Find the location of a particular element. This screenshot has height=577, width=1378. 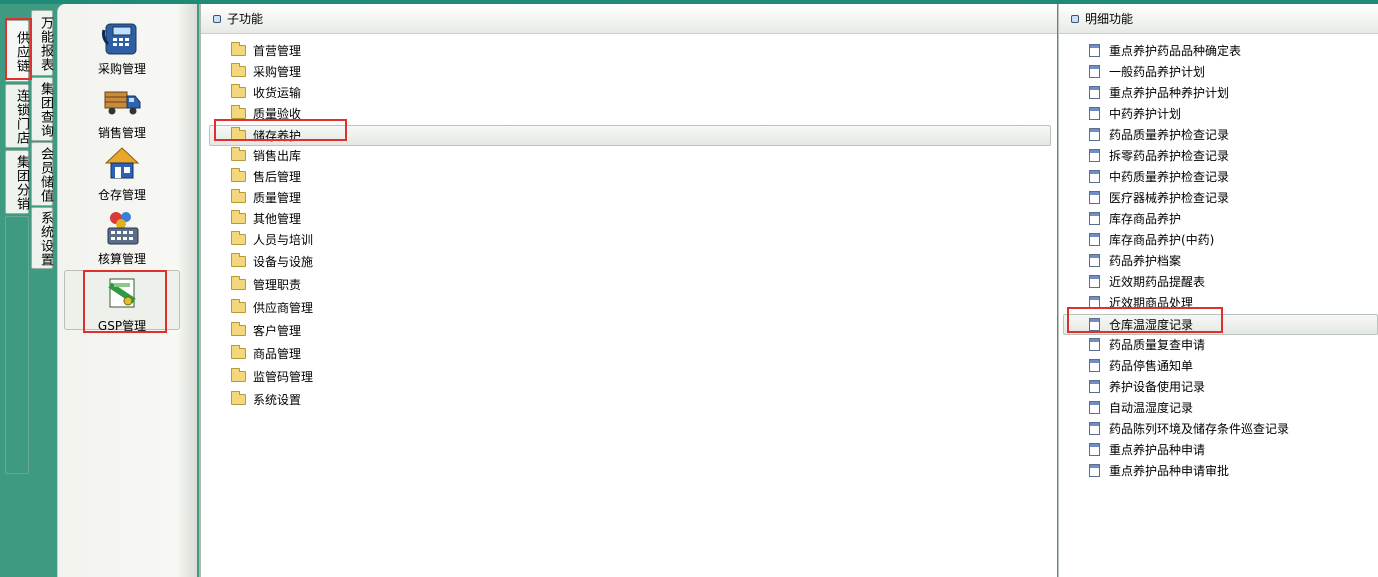

detail-function-item: 库存商品养护(中药) is located at coordinates (1218, 240).